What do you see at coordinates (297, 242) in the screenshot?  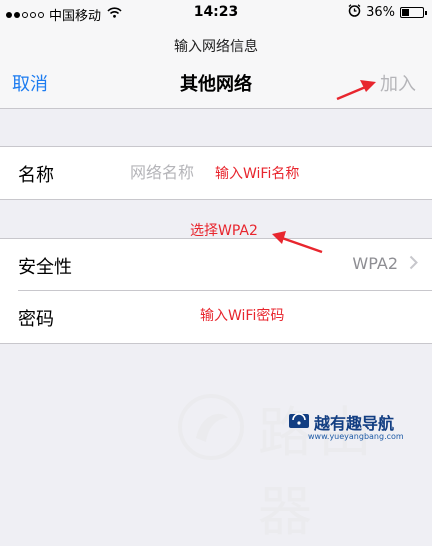 I see `arrow-to-security-icon` at bounding box center [297, 242].